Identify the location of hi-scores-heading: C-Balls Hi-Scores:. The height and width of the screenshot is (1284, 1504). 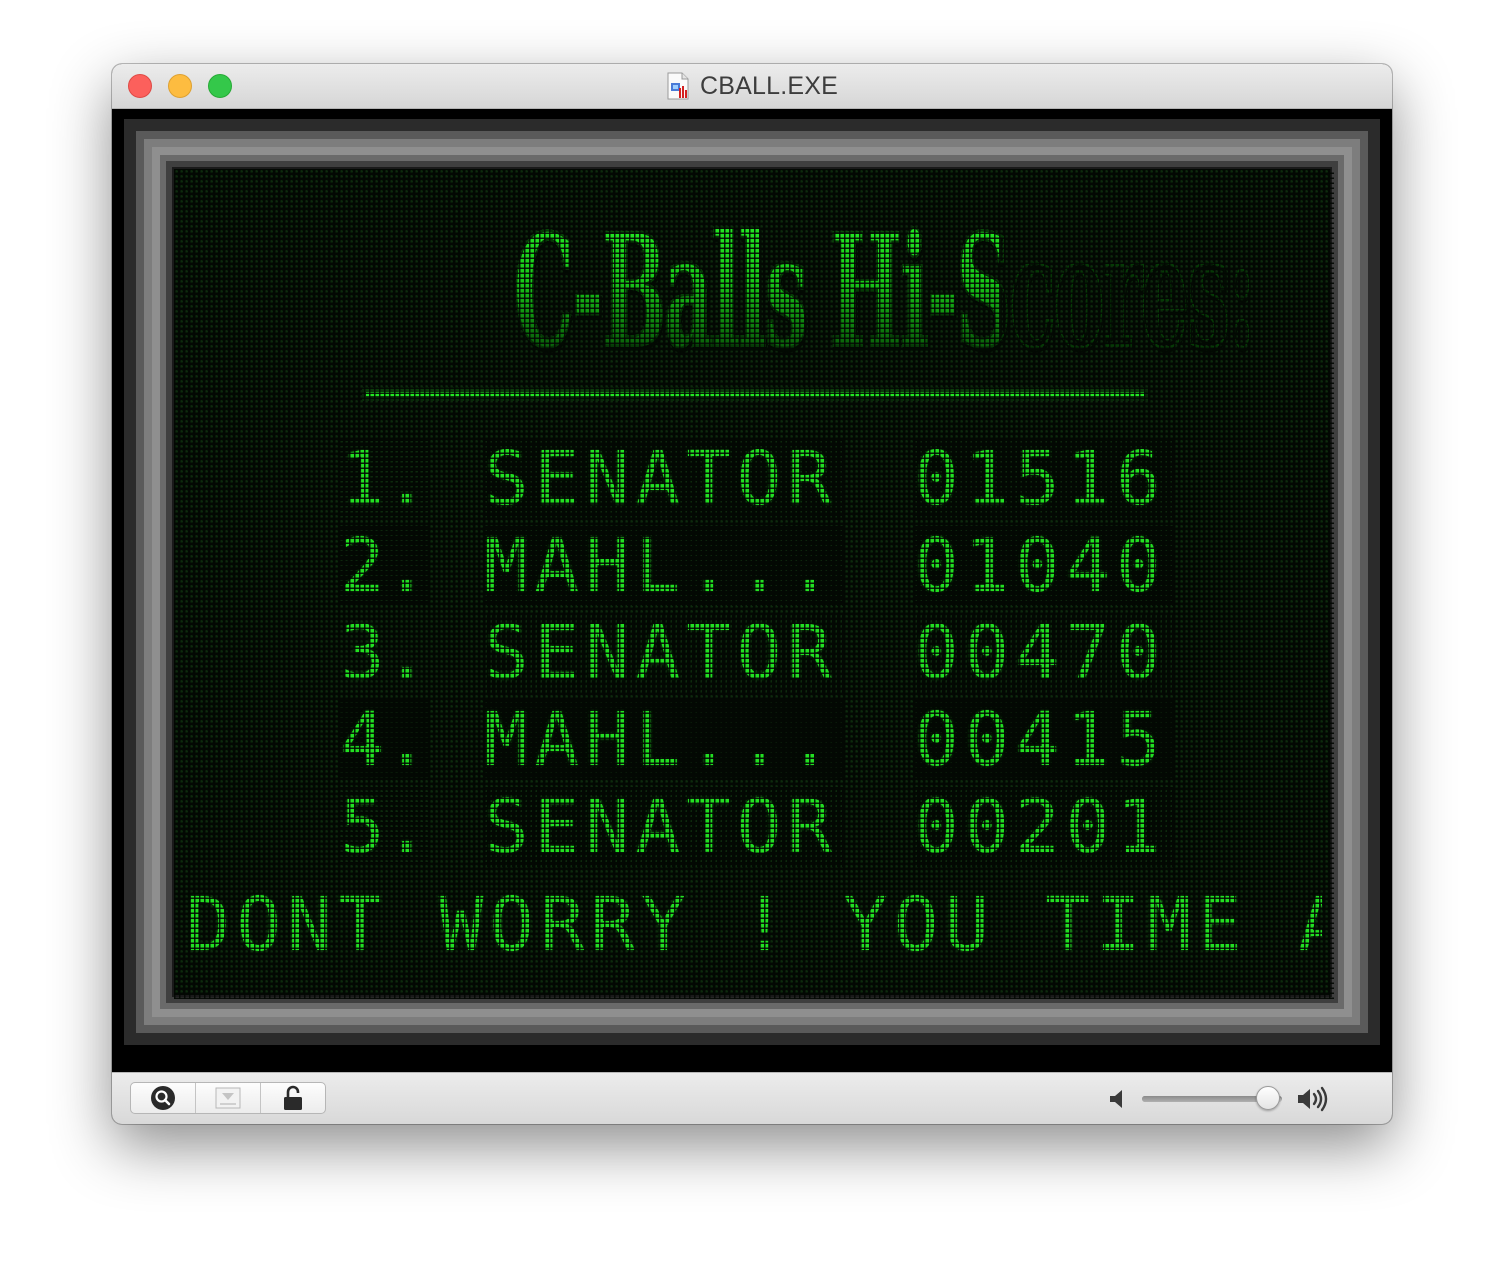
(885, 293).